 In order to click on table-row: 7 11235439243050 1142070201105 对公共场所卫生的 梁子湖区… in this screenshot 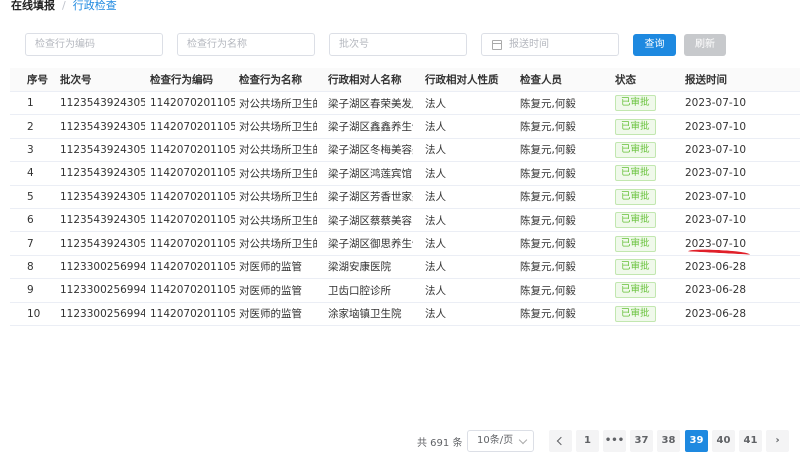, I will do `click(405, 244)`.